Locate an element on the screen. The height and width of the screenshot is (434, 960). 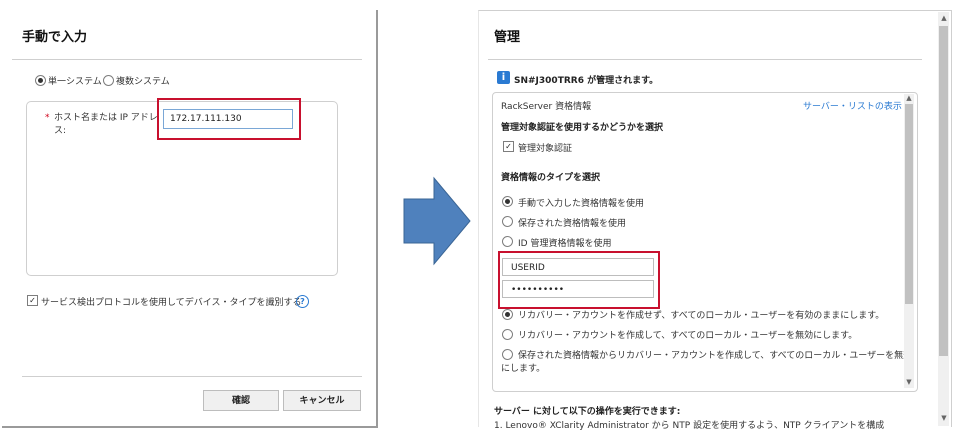
inner-scroll-up-icon: ▲ is located at coordinates (909, 98).